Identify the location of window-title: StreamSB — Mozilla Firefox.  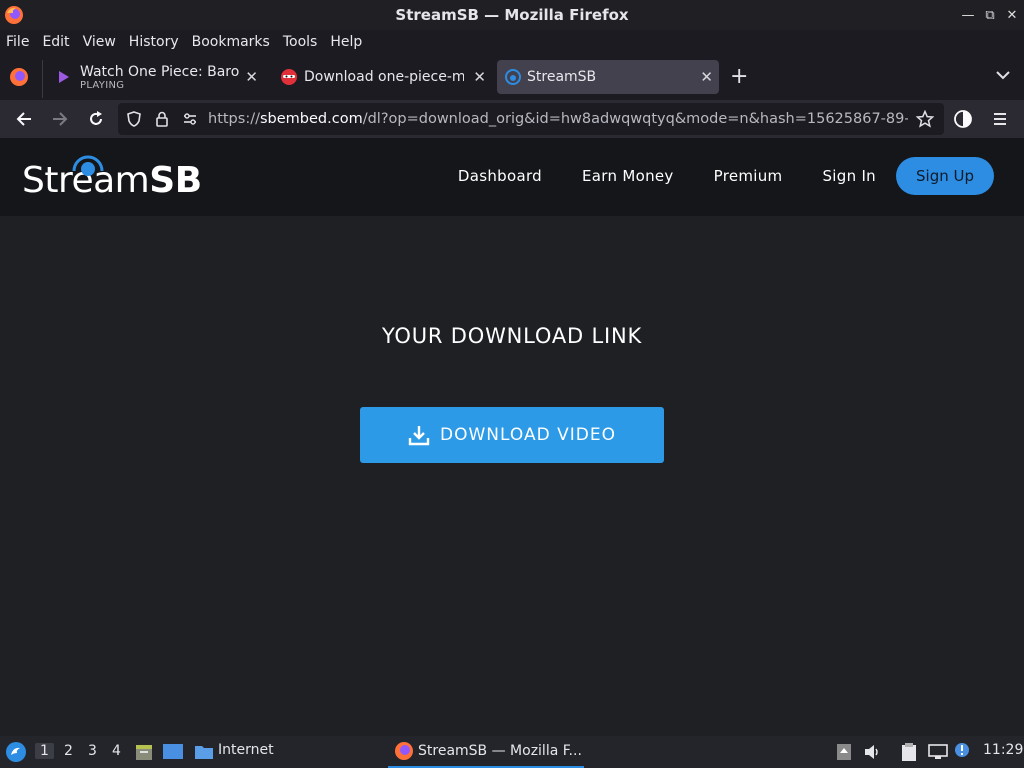
(512, 15).